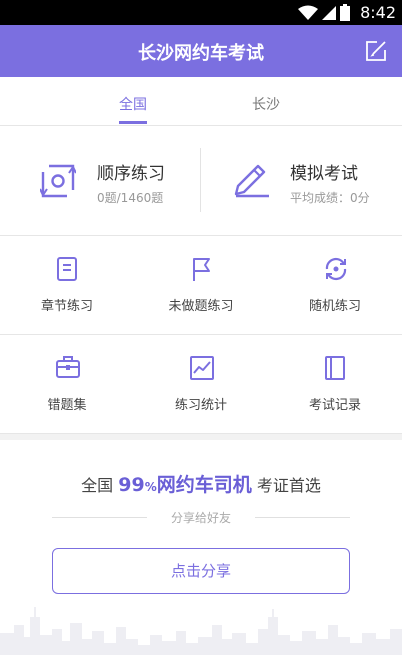 This screenshot has height=655, width=402. Describe the element at coordinates (334, 306) in the screenshot. I see `random-practice-label: 随机练习` at that location.